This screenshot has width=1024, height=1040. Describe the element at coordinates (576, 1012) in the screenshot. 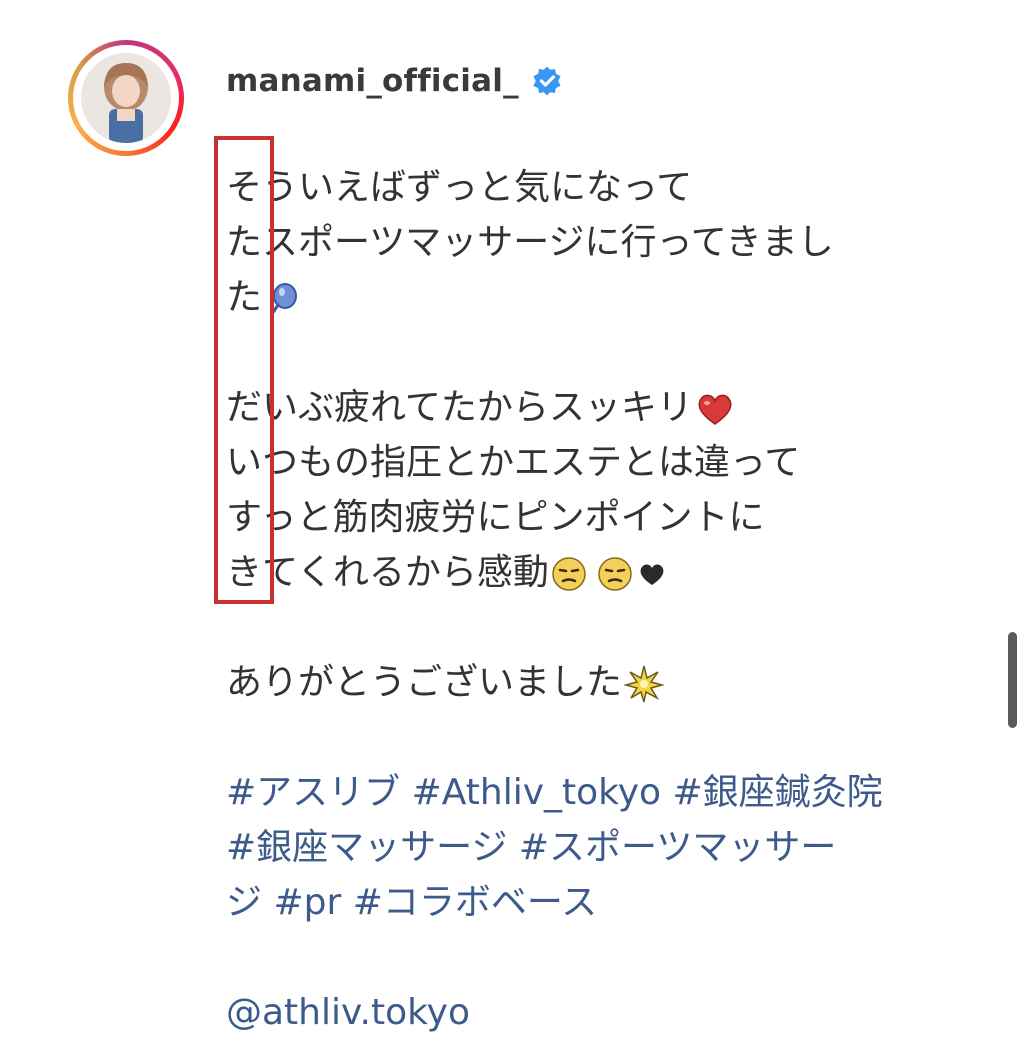

I see `mention-link: @athliv.tokyo` at that location.